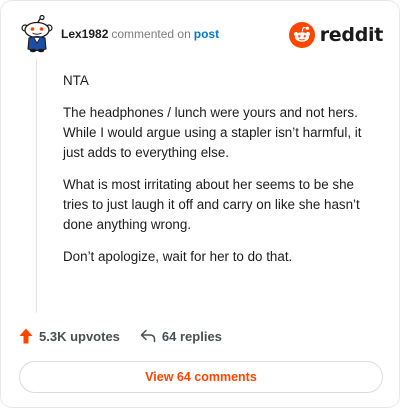  I want to click on upvotes-stat: 5.3K upvotes, so click(69, 336).